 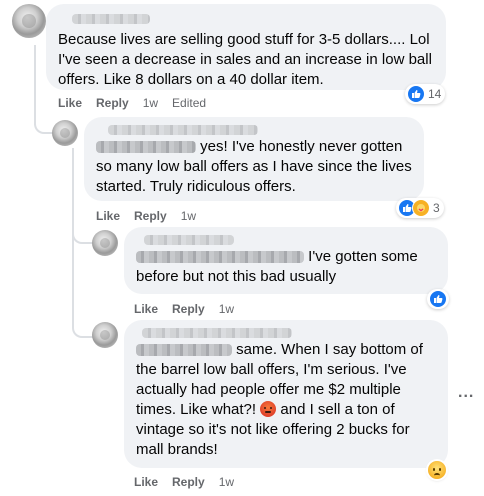 What do you see at coordinates (435, 94) in the screenshot?
I see `reaction-count: 14` at bounding box center [435, 94].